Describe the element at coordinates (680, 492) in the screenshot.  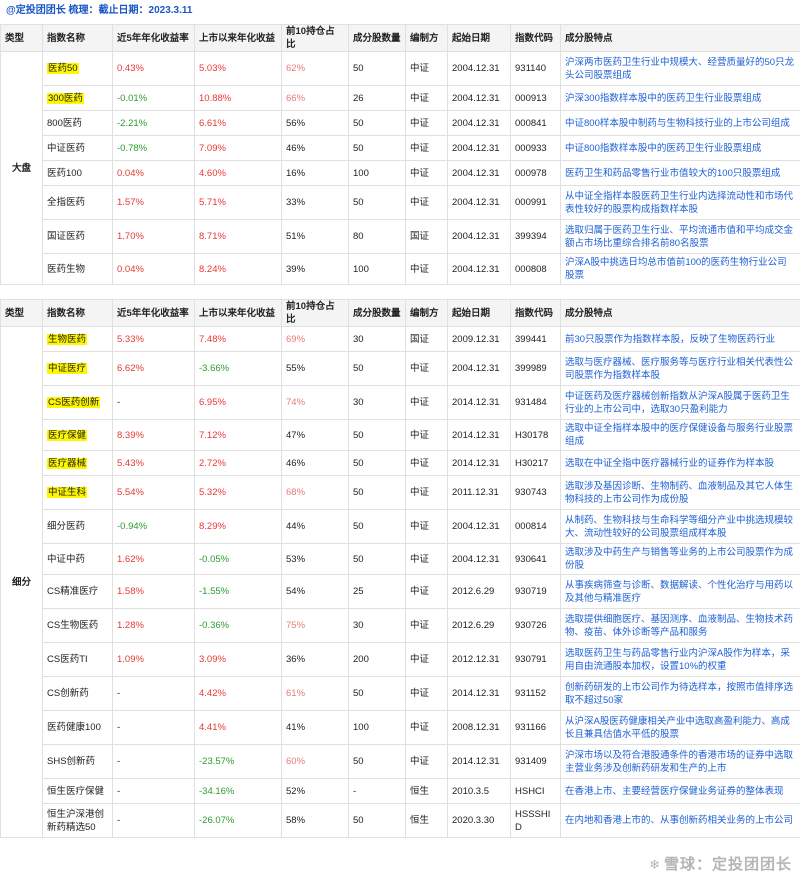
I see `feature-cell: 选取涉及基因诊断、生物制药、血液制品及其它人体生物科技的上市公司作为成份股` at that location.